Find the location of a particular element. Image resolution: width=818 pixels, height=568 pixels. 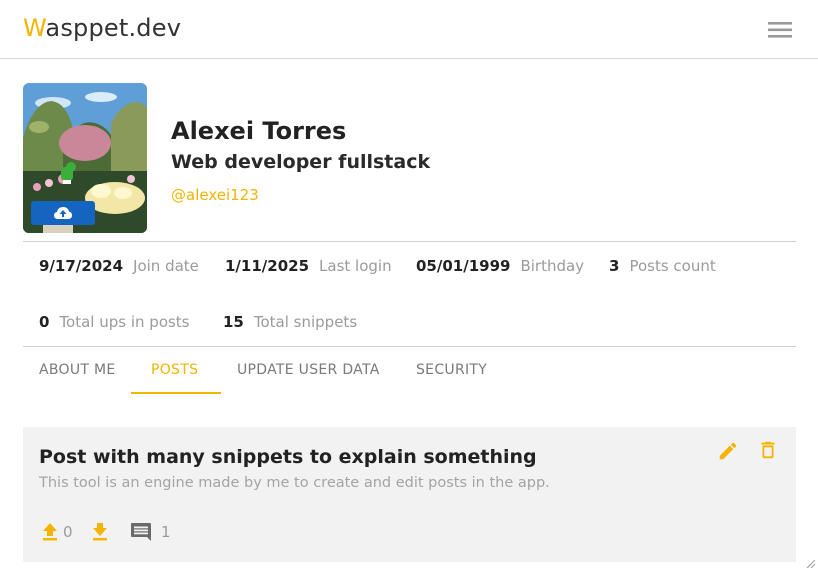

stat-value: 15 is located at coordinates (233, 322).